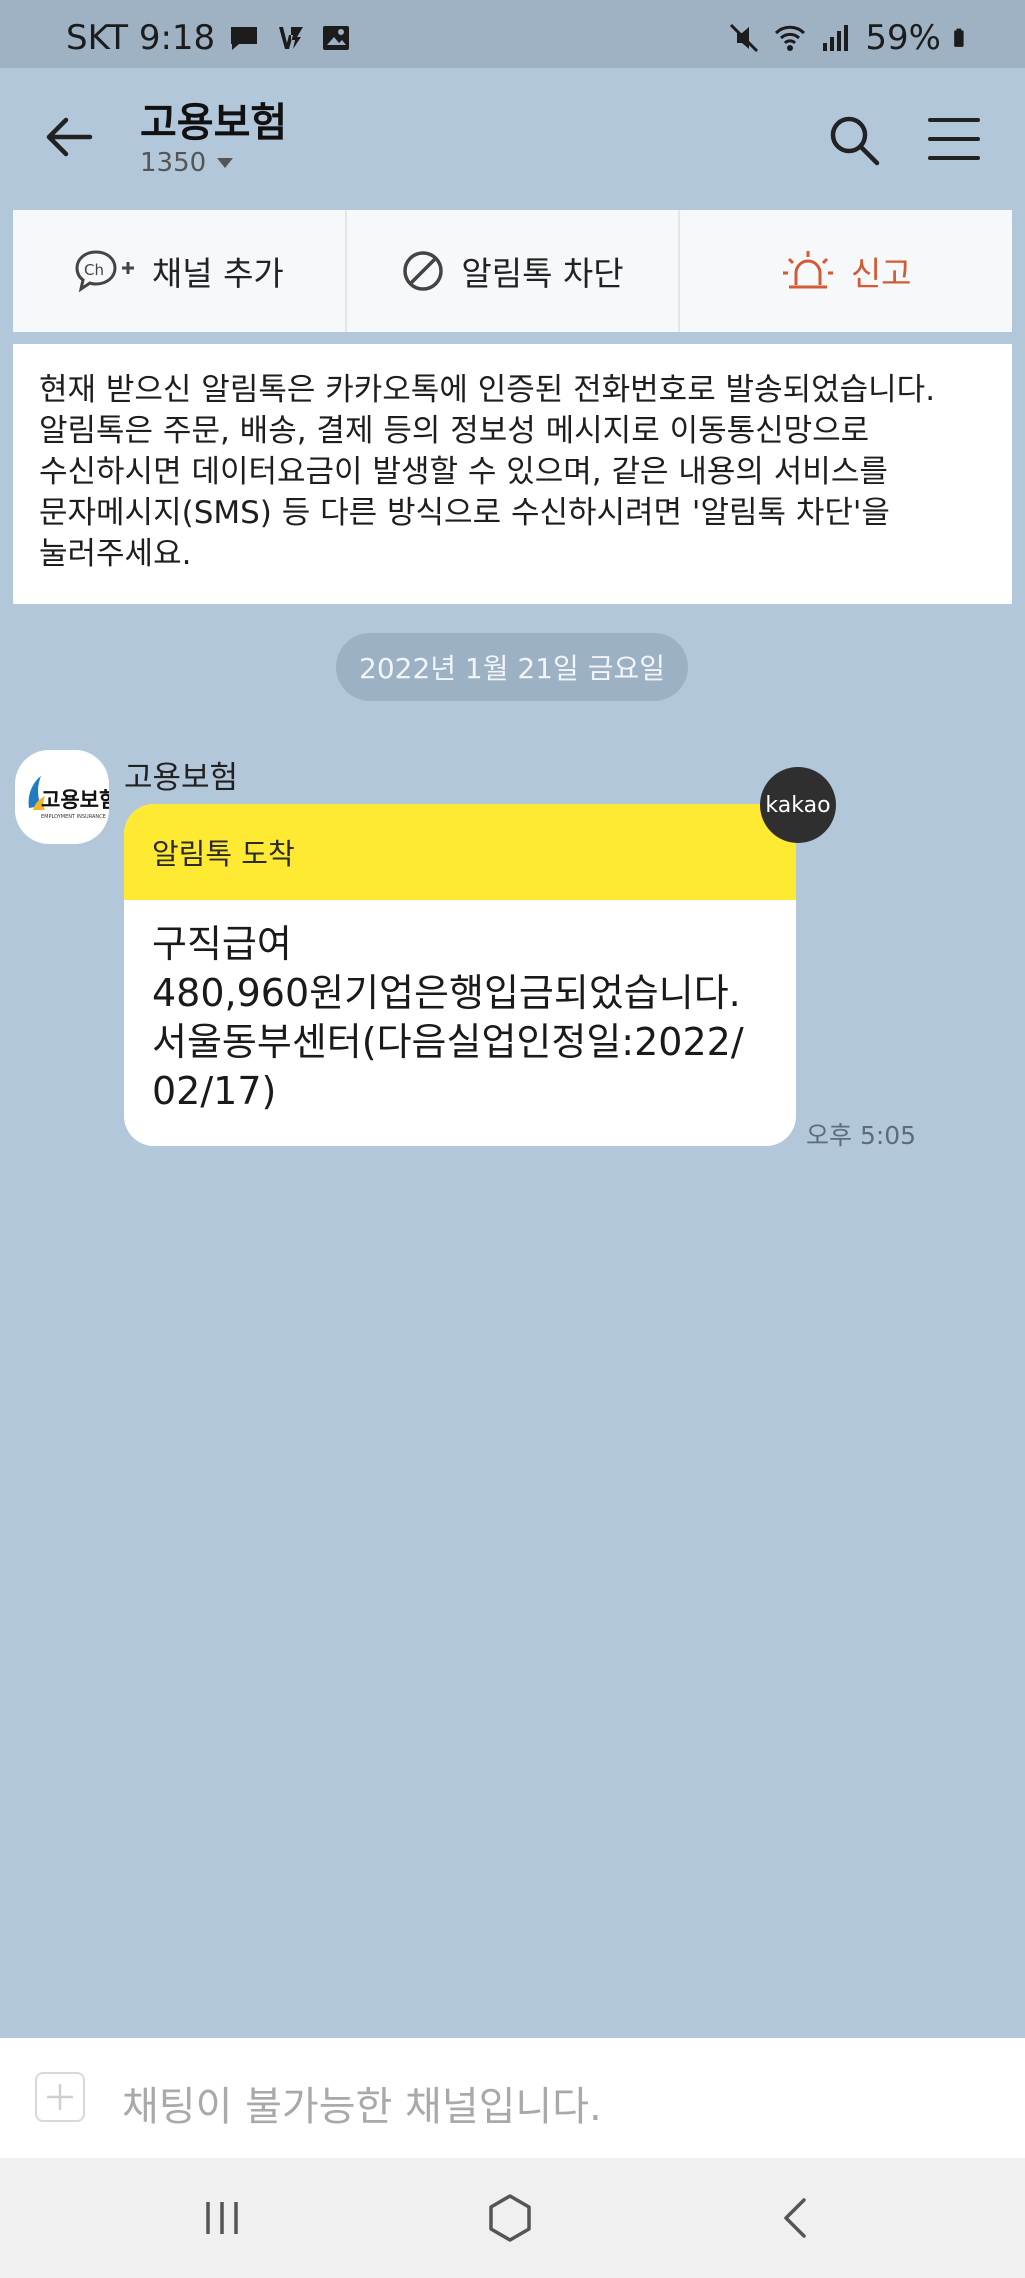 Image resolution: width=1025 pixels, height=2278 pixels. What do you see at coordinates (836, 38) in the screenshot?
I see `signal-icon` at bounding box center [836, 38].